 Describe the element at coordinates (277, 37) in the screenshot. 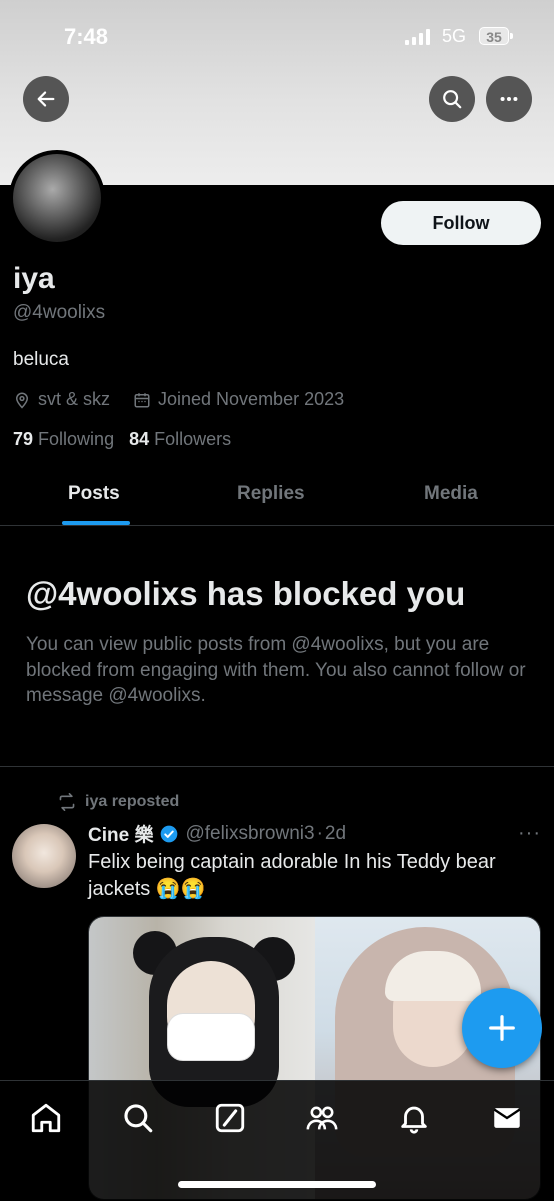

I see `status-bar: 7:48 5G 35` at that location.